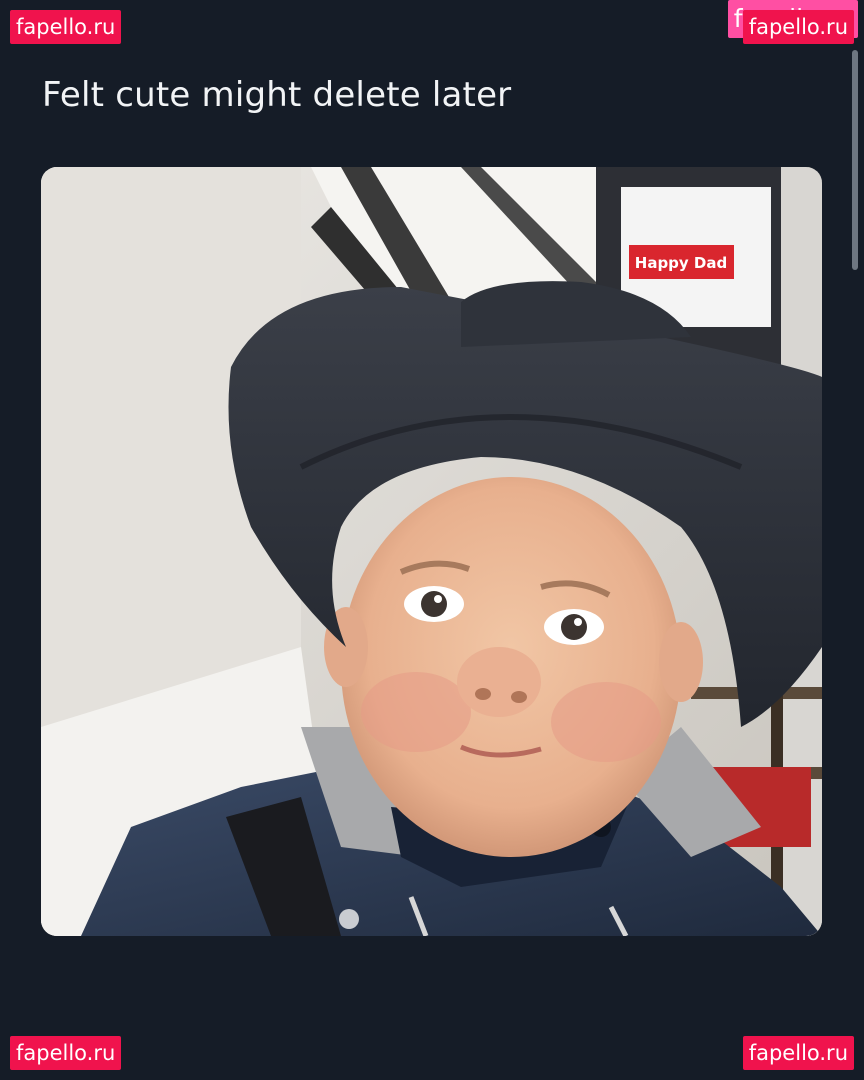 The image size is (864, 1080). I want to click on watermark-bottom-right: fapello.ru, so click(798, 1053).